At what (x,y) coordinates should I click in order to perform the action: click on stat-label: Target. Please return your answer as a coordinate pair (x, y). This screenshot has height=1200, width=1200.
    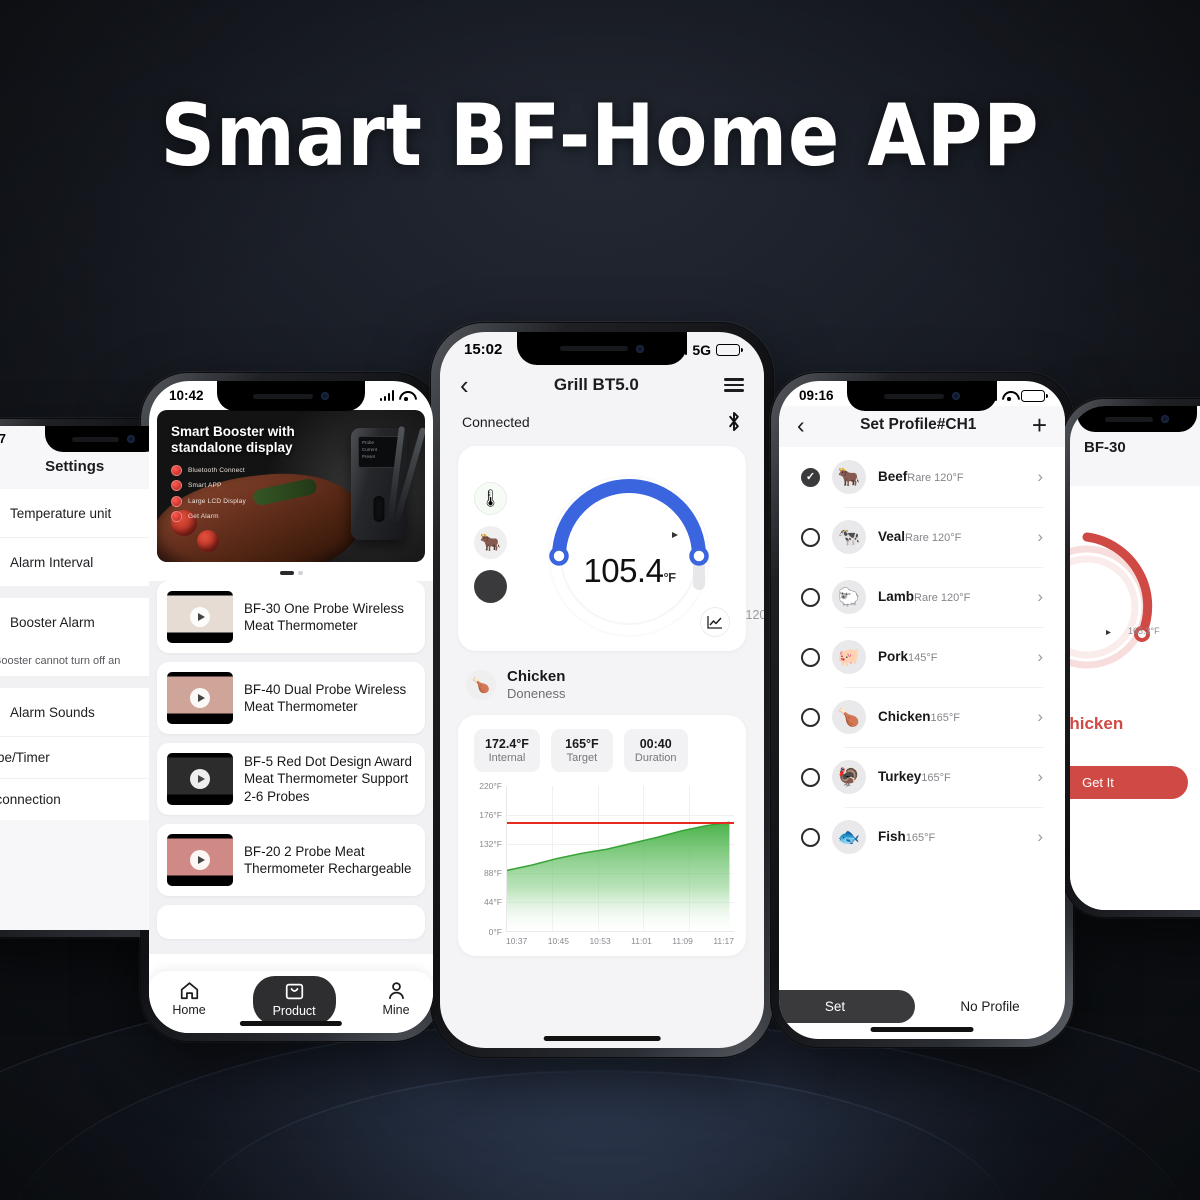
    Looking at the image, I should click on (582, 757).